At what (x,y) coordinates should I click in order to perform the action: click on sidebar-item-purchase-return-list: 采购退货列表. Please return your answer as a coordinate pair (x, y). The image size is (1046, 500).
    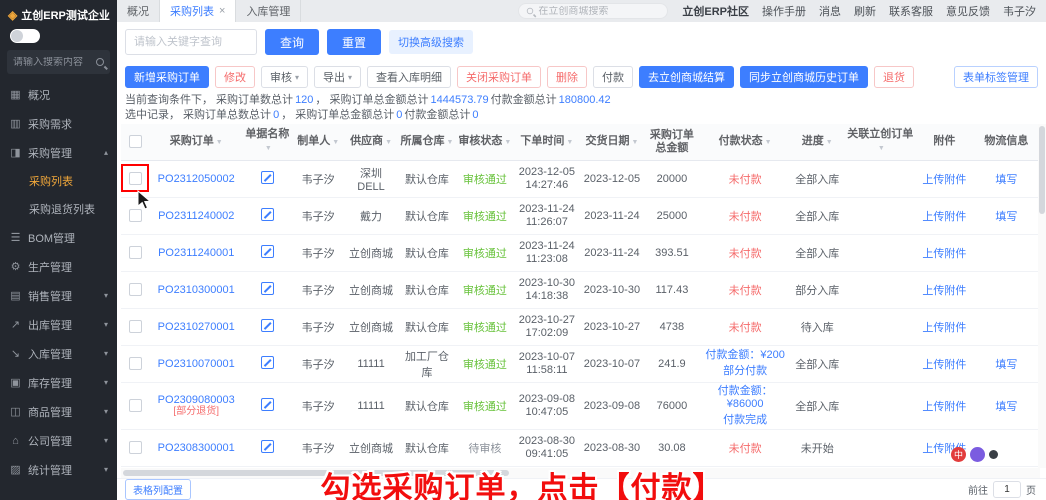
    Looking at the image, I should click on (58, 209).